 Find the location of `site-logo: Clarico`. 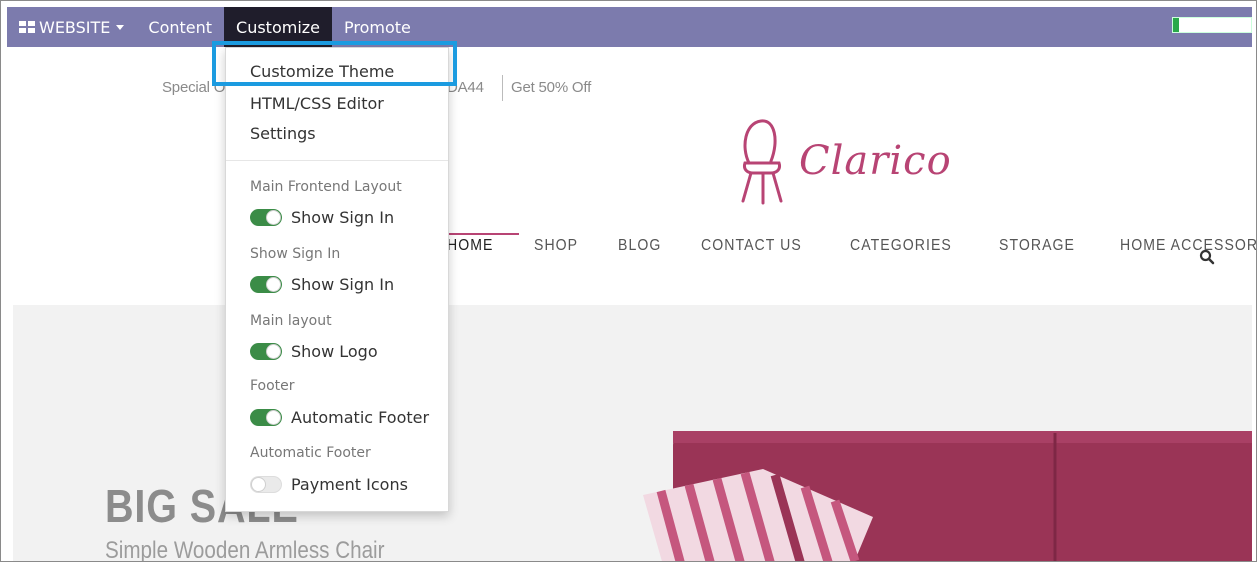

site-logo: Clarico is located at coordinates (843, 161).